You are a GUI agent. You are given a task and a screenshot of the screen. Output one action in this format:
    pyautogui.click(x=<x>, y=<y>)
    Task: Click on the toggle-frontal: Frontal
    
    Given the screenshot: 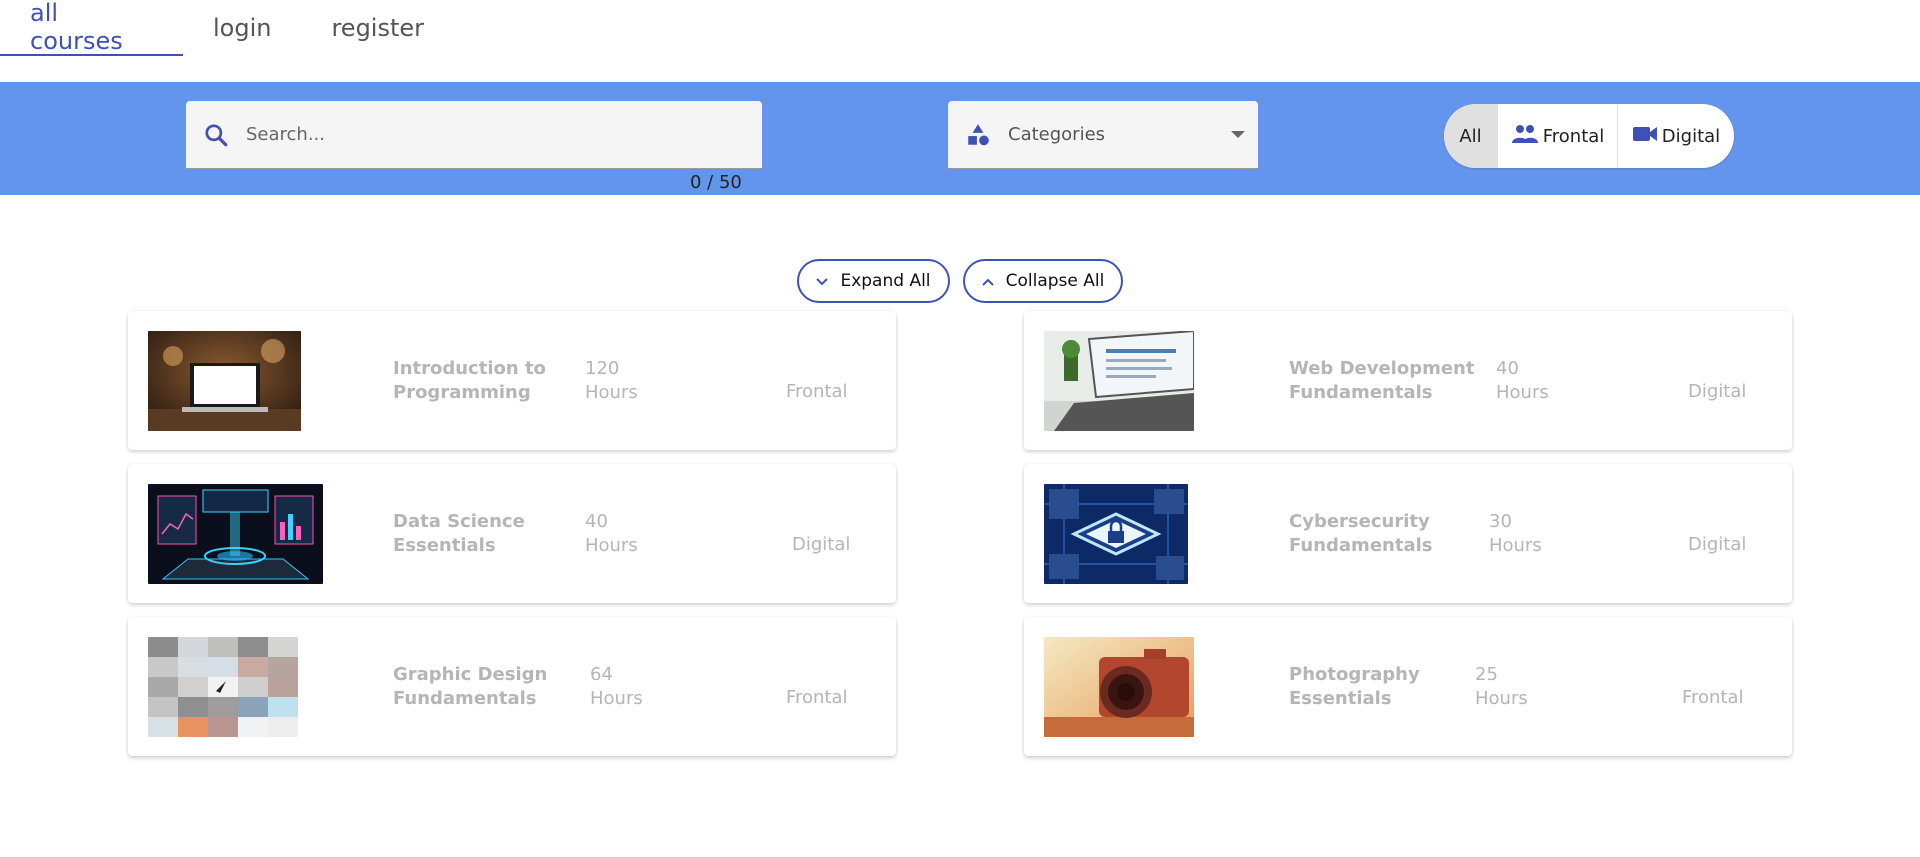 What is the action you would take?
    pyautogui.click(x=1558, y=136)
    